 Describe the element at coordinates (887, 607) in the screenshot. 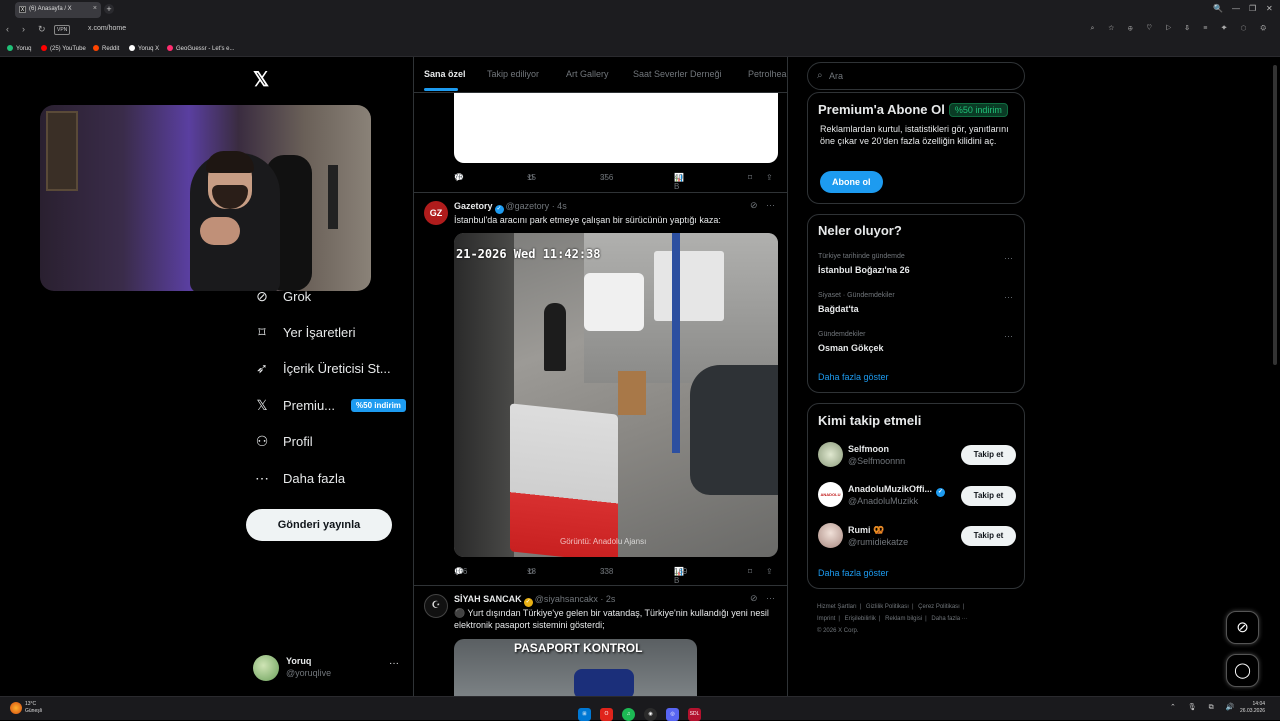

I see `footer-link: Gizlilik Politikası` at that location.